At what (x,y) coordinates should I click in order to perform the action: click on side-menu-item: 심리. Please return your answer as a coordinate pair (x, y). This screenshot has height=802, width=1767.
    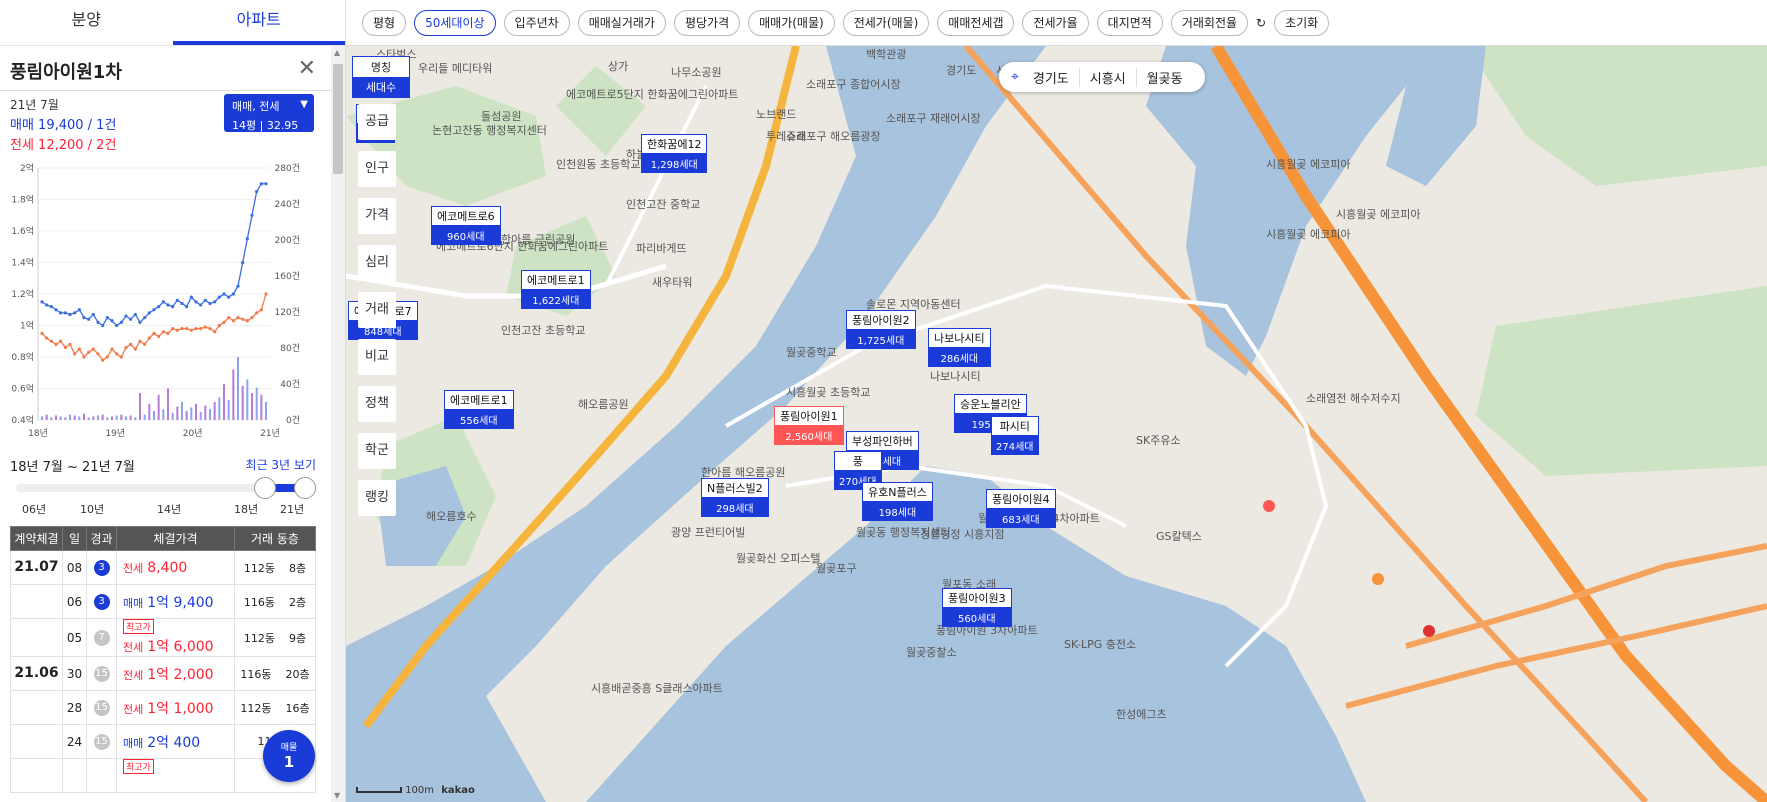
    Looking at the image, I should click on (377, 263).